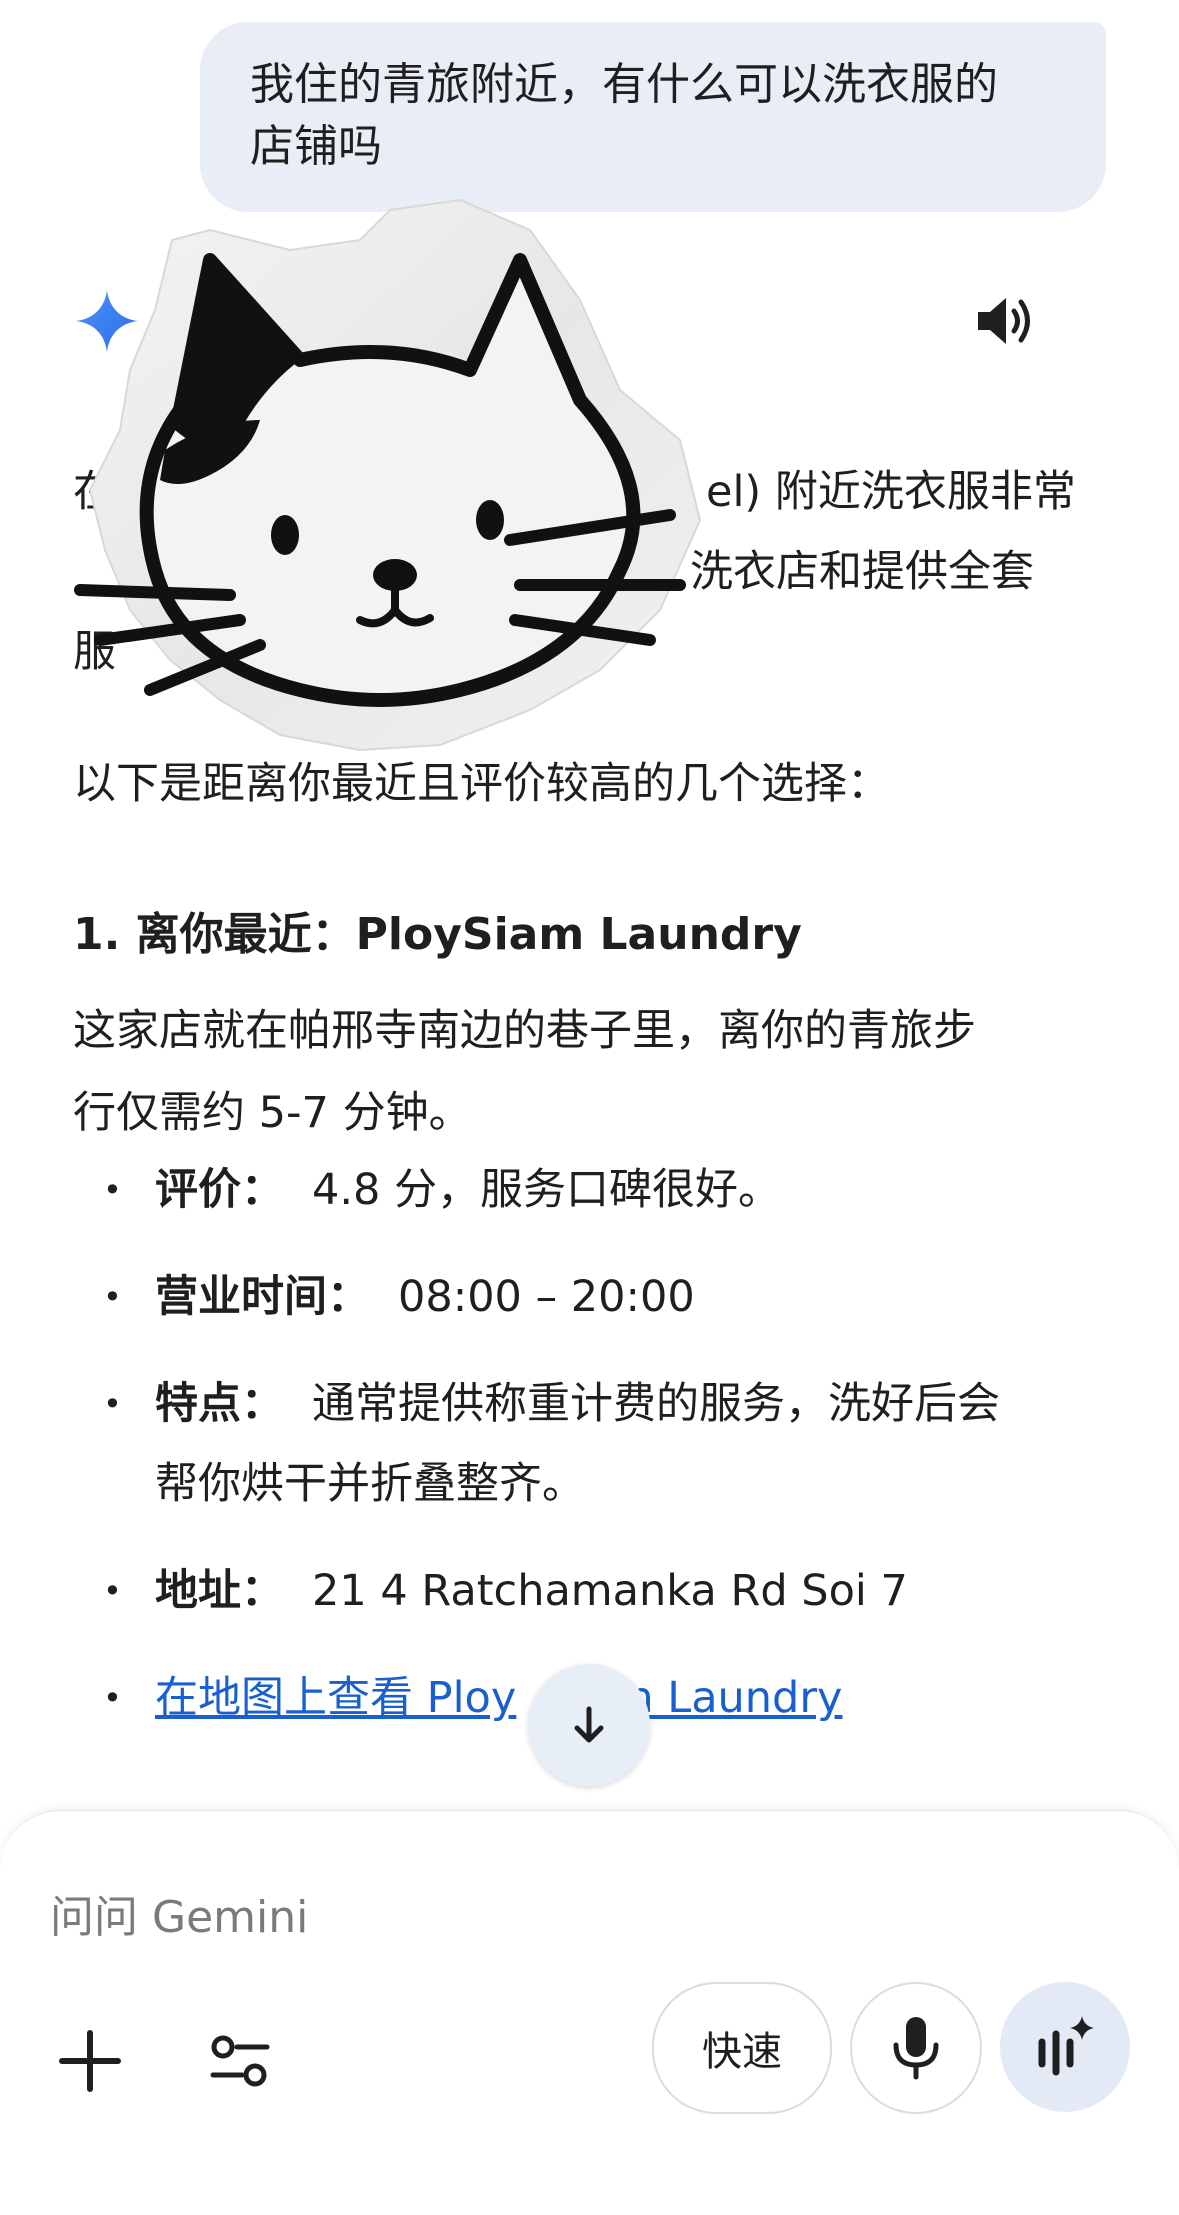 The height and width of the screenshot is (2215, 1179). What do you see at coordinates (524, 1031) in the screenshot?
I see `item-paragraph-line: 这家店就在帕邢寺南边的巷子里，离你的青旅步` at bounding box center [524, 1031].